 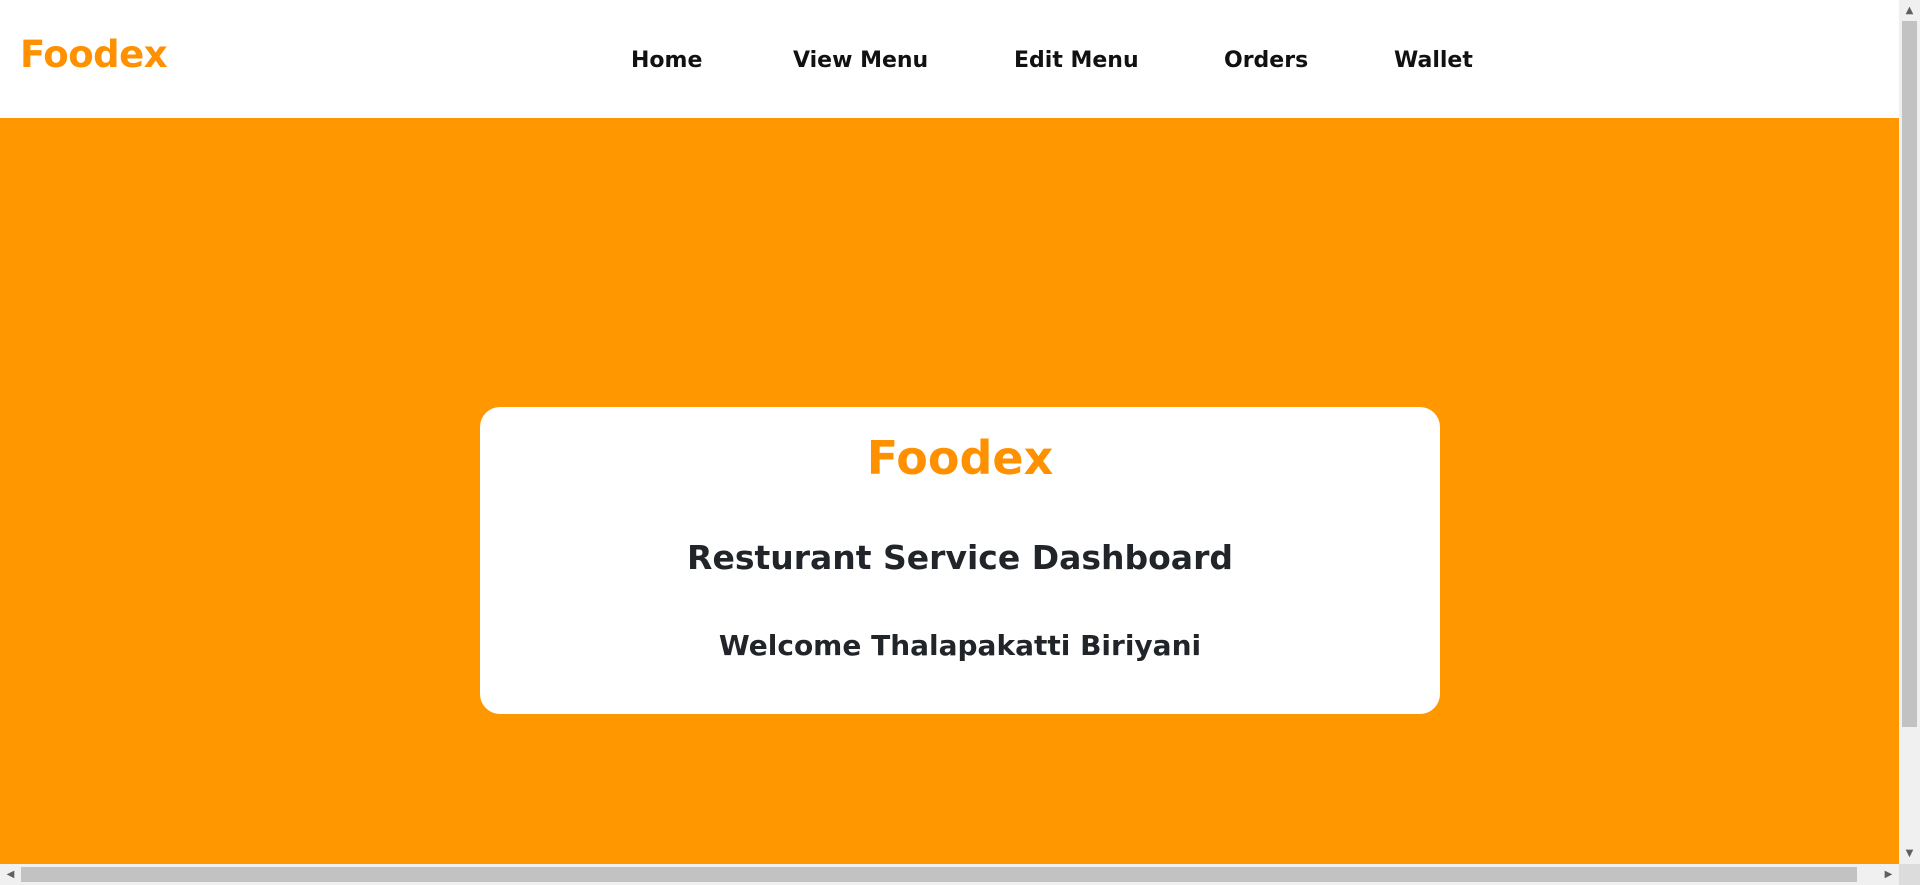 I want to click on vertical-scrollbar: ▲ ▼, so click(x=1909, y=432).